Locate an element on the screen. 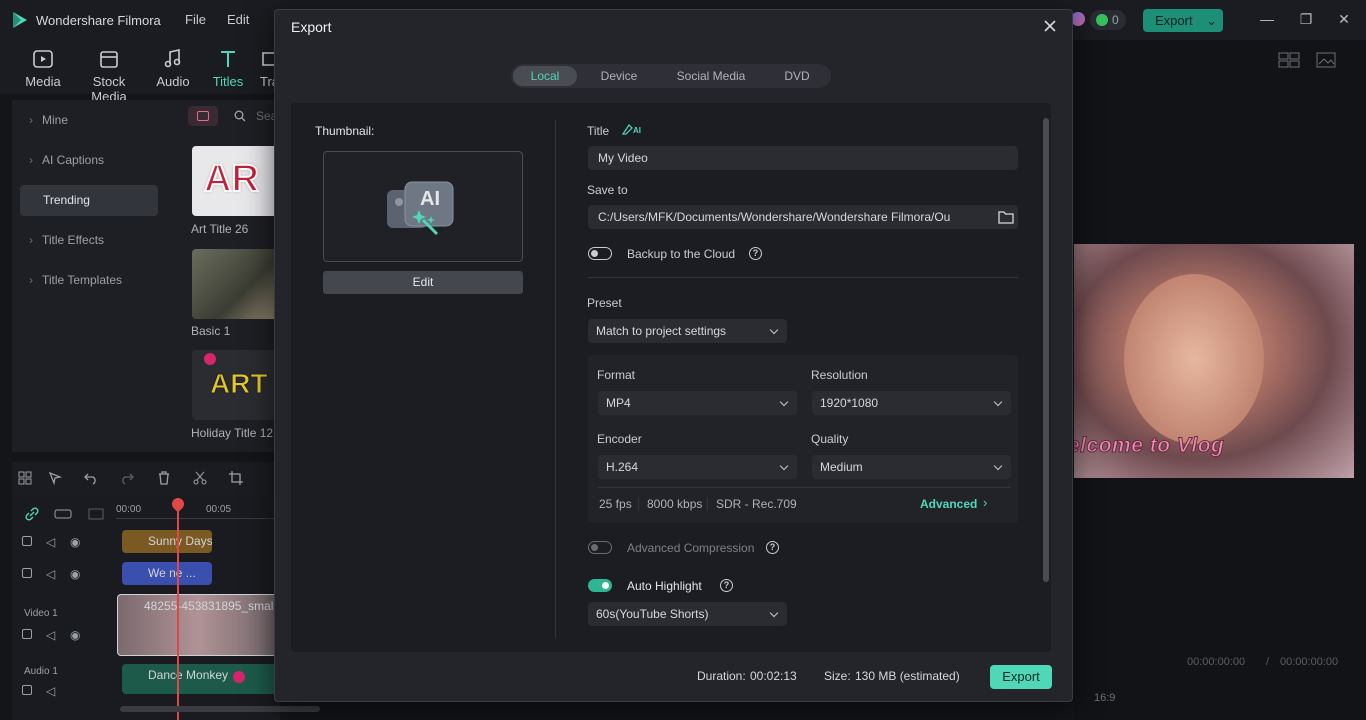 The image size is (1366, 720). tab-social-media: Social Media is located at coordinates (711, 76).